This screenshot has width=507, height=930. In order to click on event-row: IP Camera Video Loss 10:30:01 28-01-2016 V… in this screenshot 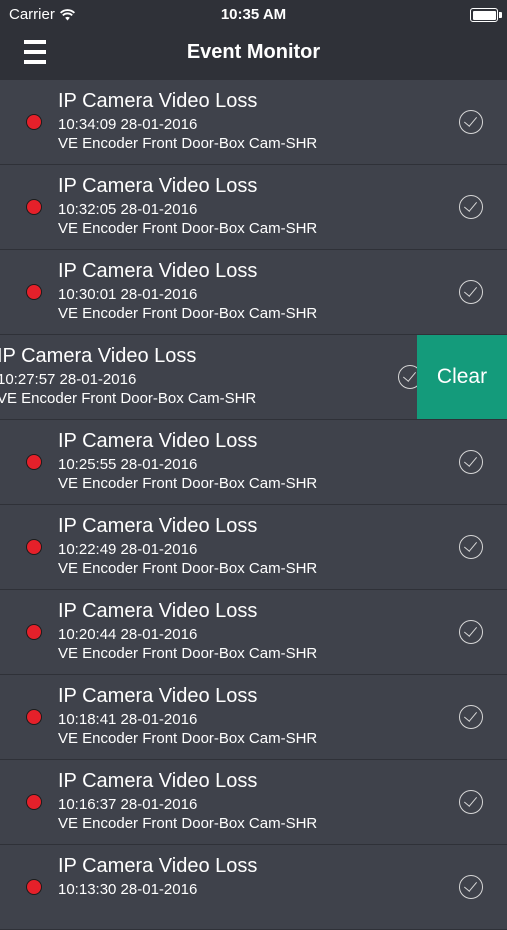, I will do `click(253, 292)`.